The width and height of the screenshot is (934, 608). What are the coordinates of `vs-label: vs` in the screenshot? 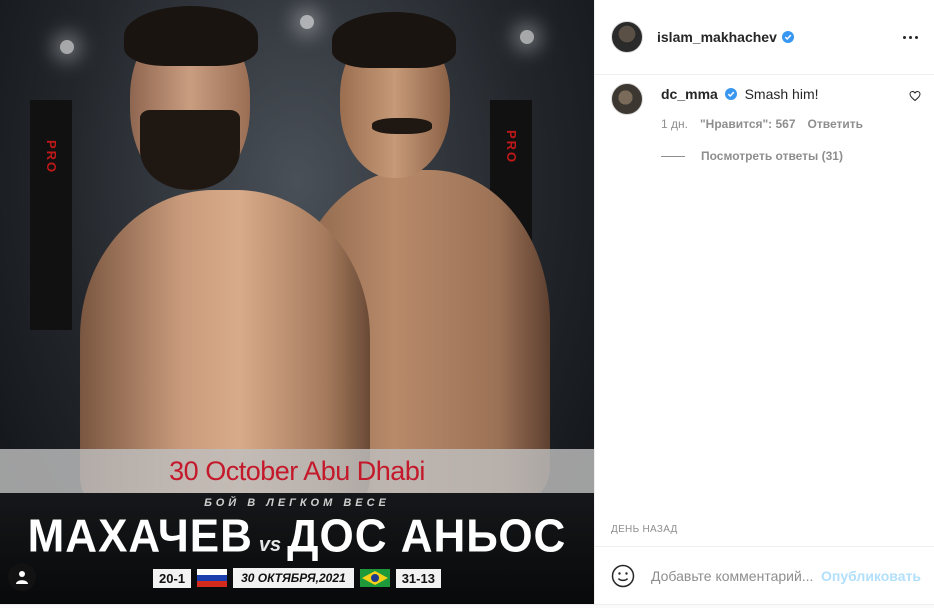 It's located at (270, 545).